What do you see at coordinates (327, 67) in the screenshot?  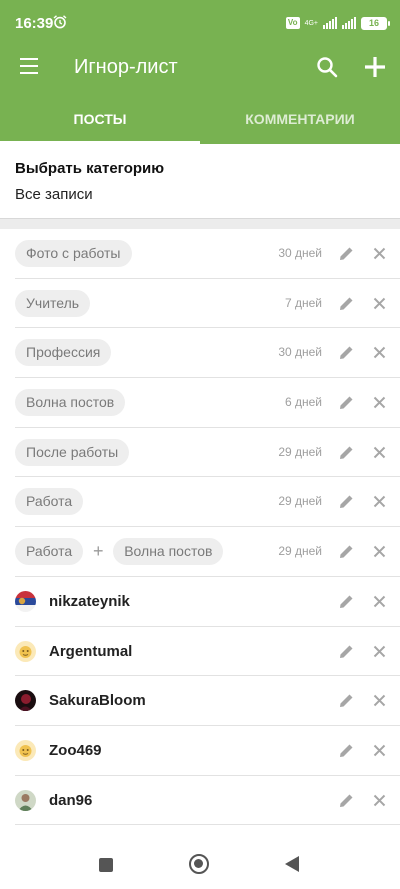 I see `search-icon` at bounding box center [327, 67].